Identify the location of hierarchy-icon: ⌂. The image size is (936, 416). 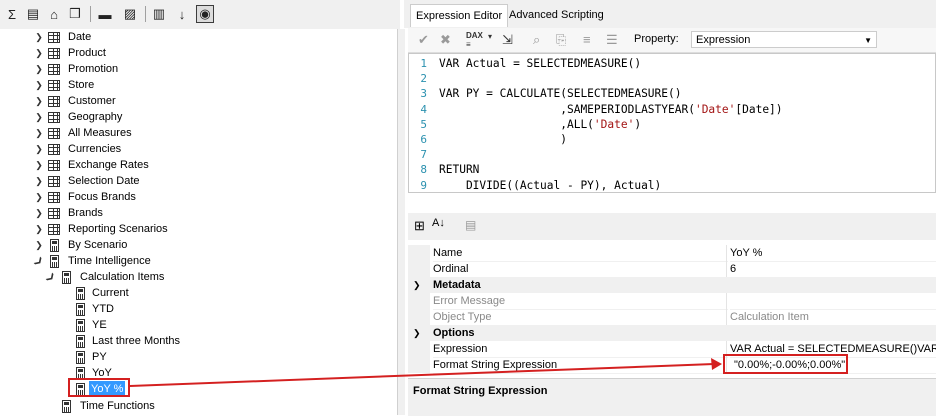
(54, 14).